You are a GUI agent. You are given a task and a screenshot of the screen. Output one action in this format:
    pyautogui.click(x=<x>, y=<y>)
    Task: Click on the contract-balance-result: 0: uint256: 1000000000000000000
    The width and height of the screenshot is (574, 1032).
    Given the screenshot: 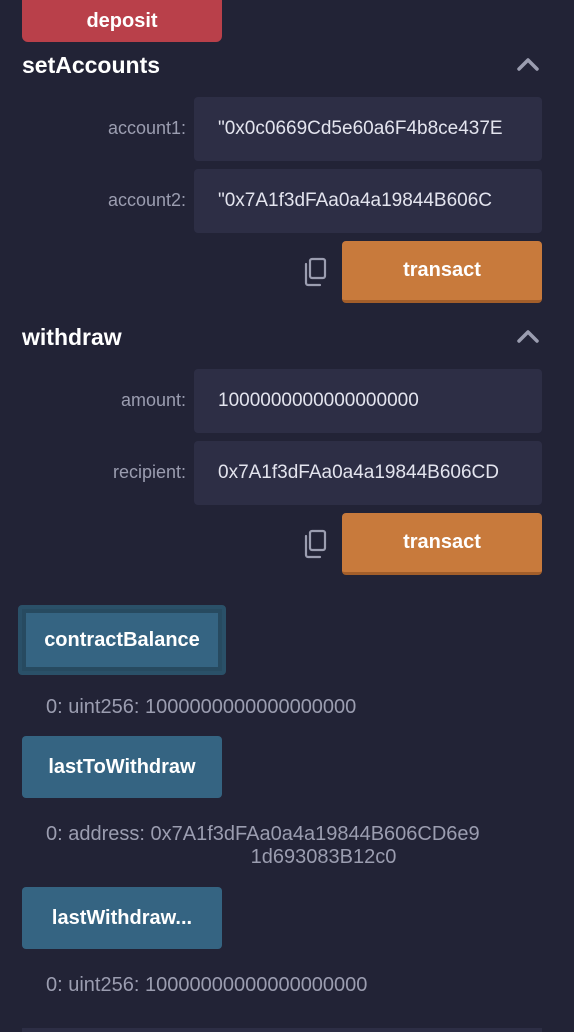 What is the action you would take?
    pyautogui.click(x=201, y=707)
    